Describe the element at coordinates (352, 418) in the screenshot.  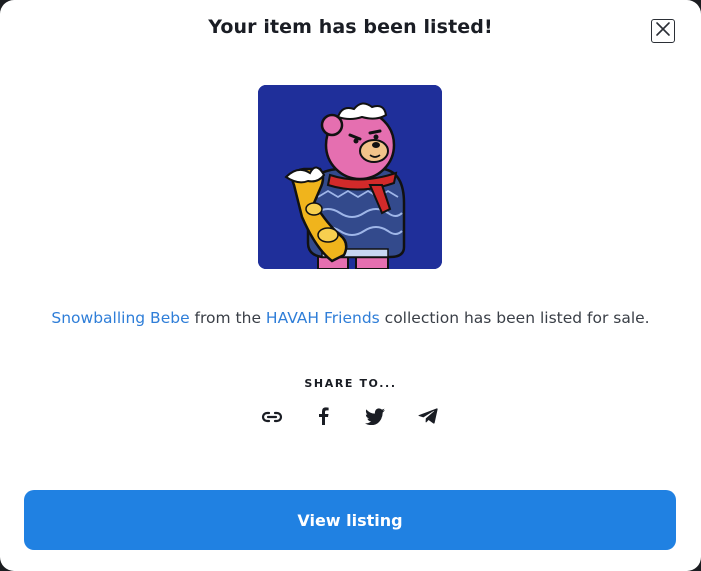
I see `share-buttons` at that location.